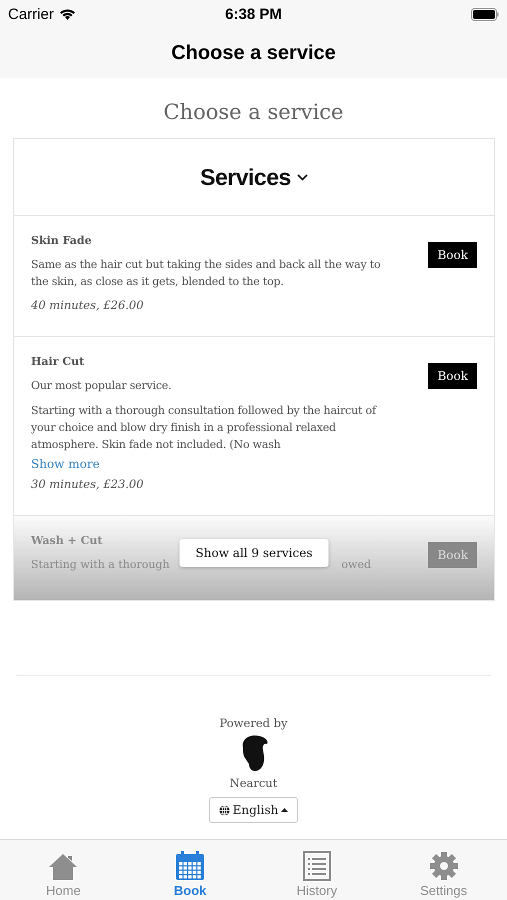  I want to click on service-name: Skin Fade, so click(62, 240).